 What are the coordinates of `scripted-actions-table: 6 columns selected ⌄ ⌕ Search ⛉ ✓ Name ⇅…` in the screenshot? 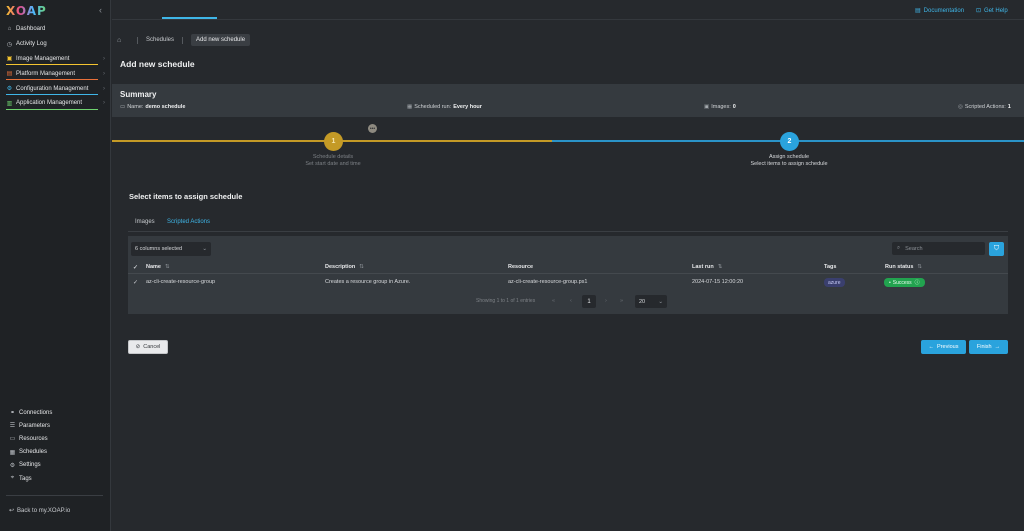 It's located at (568, 275).